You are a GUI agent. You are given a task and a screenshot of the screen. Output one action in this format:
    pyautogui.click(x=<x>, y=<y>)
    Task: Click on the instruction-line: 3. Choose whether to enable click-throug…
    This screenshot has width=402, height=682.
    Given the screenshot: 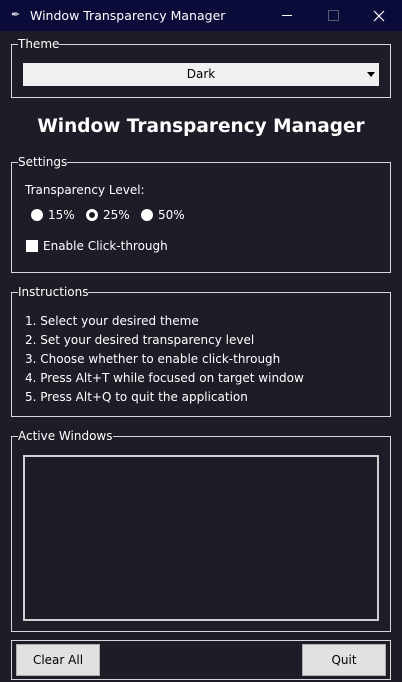 What is the action you would take?
    pyautogui.click(x=153, y=359)
    